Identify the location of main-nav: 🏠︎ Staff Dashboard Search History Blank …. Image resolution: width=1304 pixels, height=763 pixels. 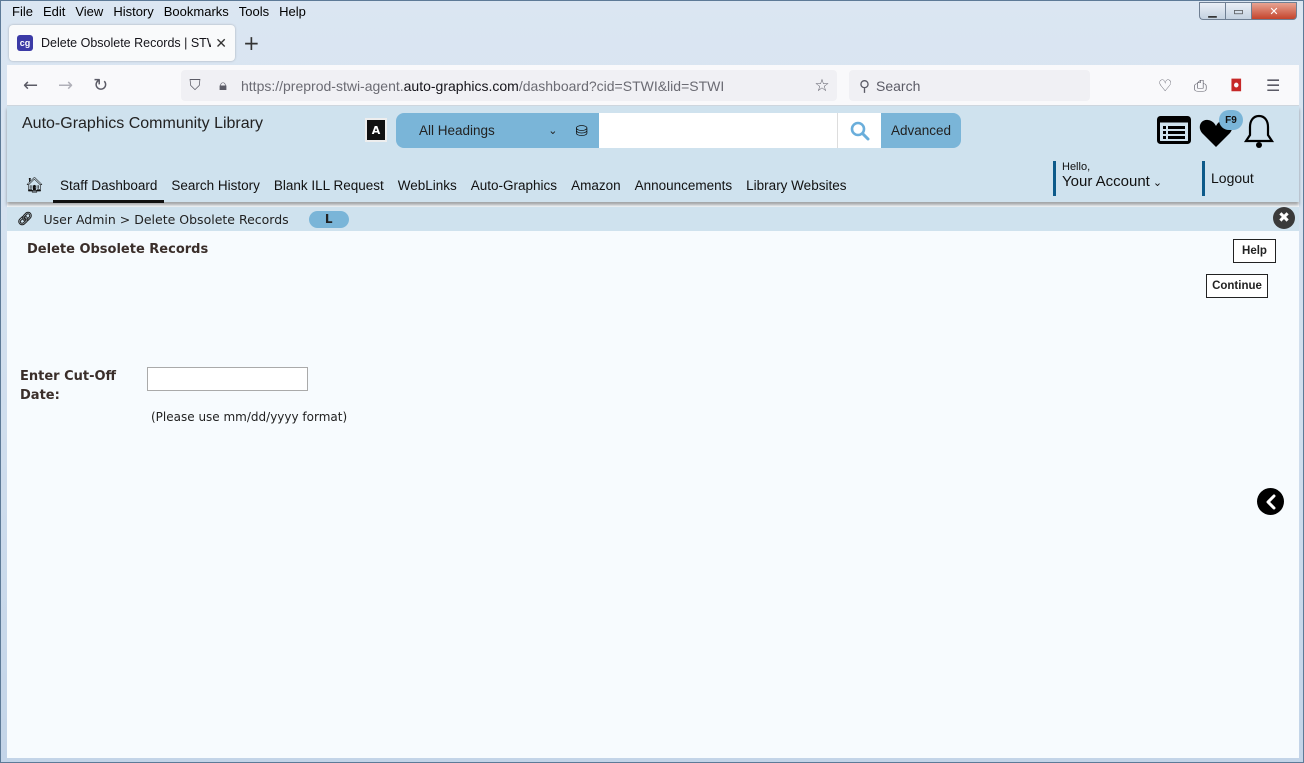
(438, 185).